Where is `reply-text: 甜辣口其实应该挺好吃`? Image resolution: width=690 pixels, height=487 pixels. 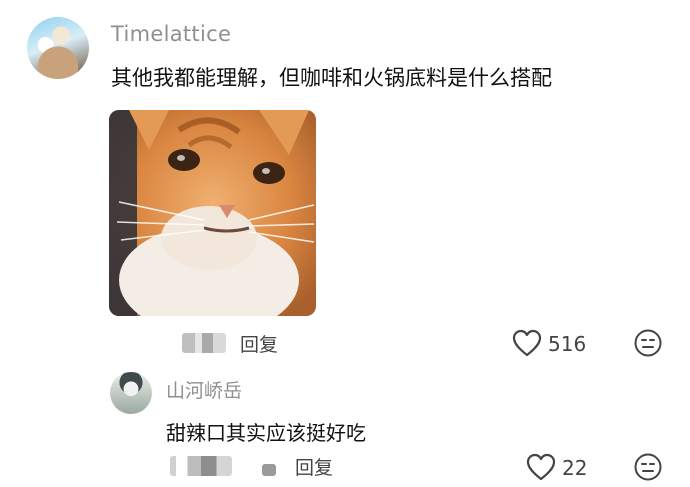 reply-text: 甜辣口其实应该挺好吃 is located at coordinates (266, 433).